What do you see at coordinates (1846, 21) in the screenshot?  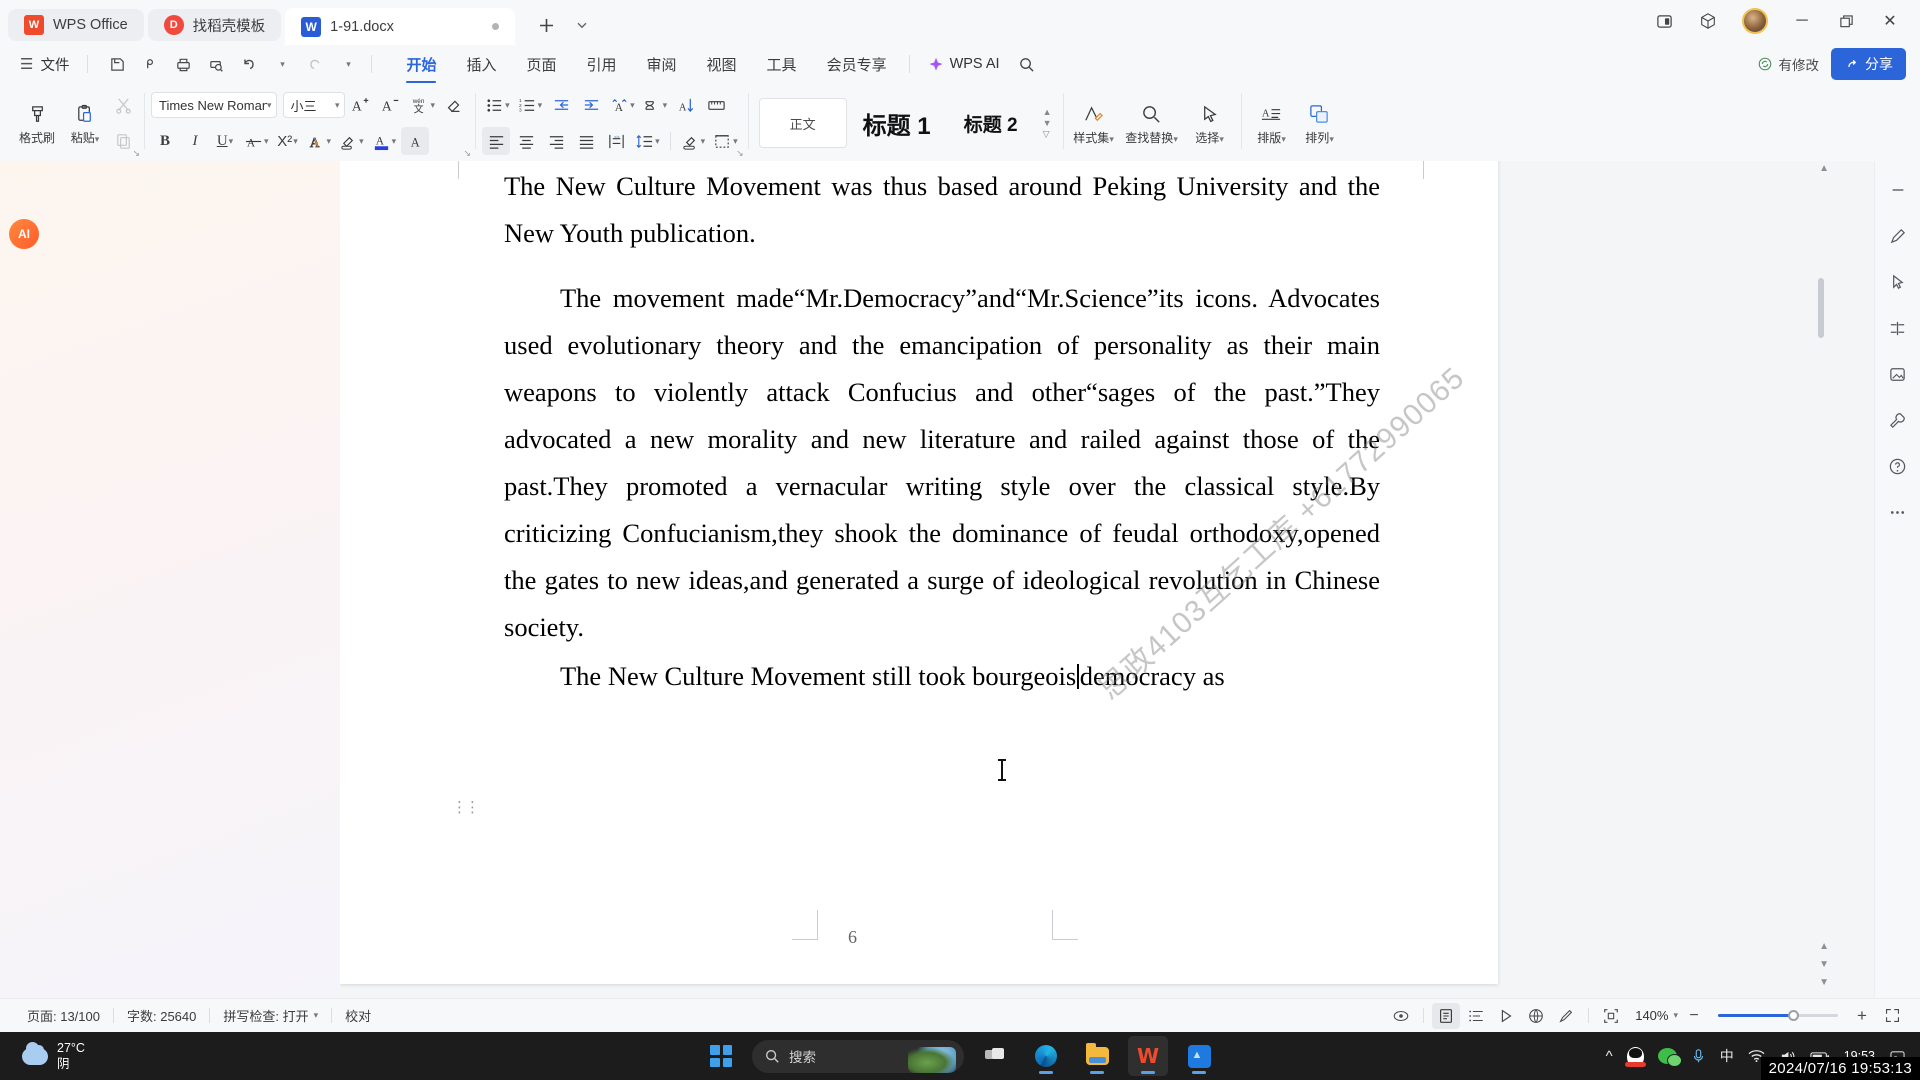 I see `window-maximize-button` at bounding box center [1846, 21].